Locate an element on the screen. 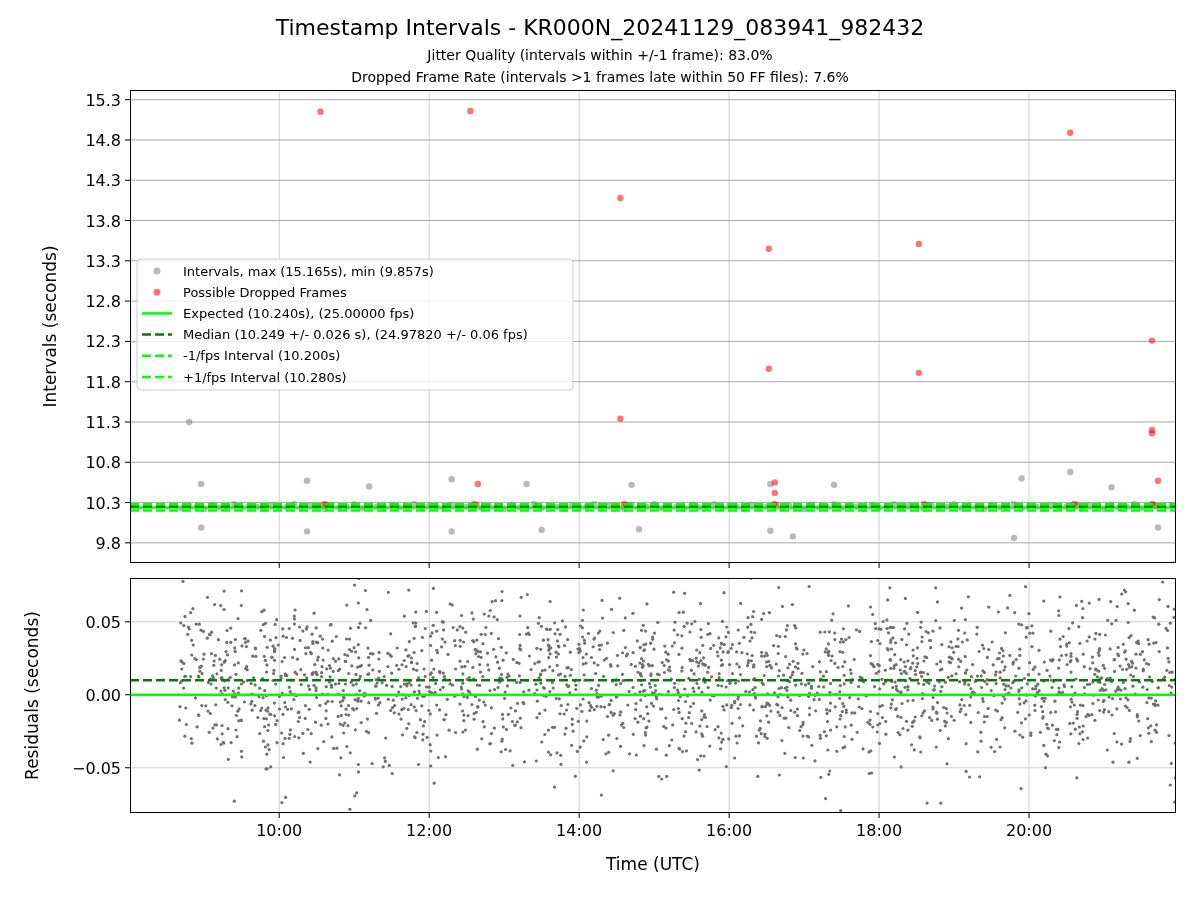 The height and width of the screenshot is (900, 1200). tick-label: 14:00 is located at coordinates (579, 830).